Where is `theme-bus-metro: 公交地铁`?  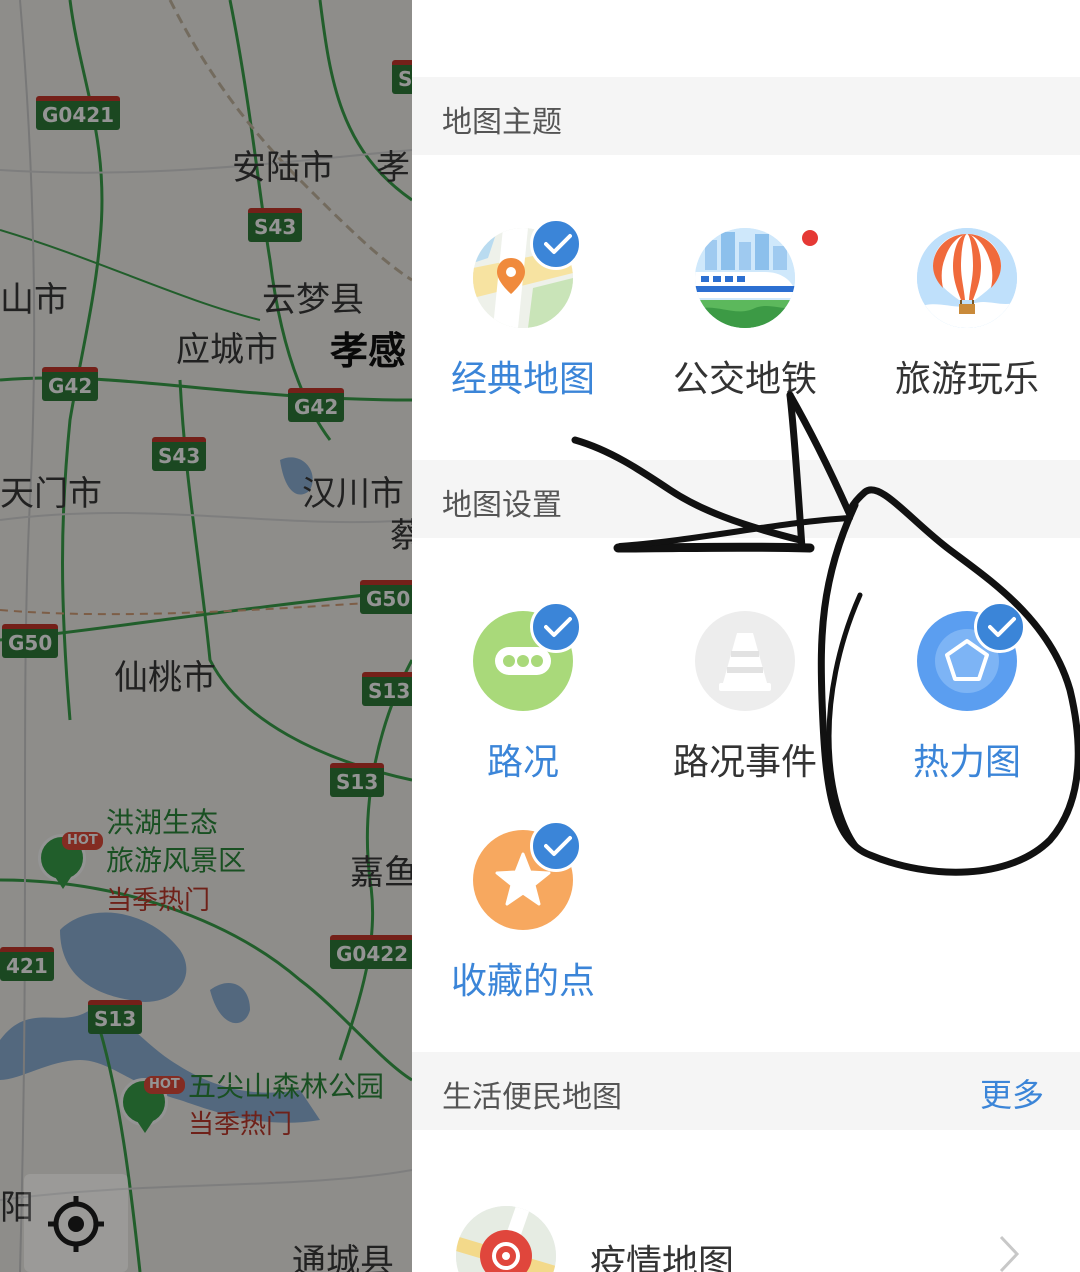 theme-bus-metro: 公交地铁 is located at coordinates (745, 318).